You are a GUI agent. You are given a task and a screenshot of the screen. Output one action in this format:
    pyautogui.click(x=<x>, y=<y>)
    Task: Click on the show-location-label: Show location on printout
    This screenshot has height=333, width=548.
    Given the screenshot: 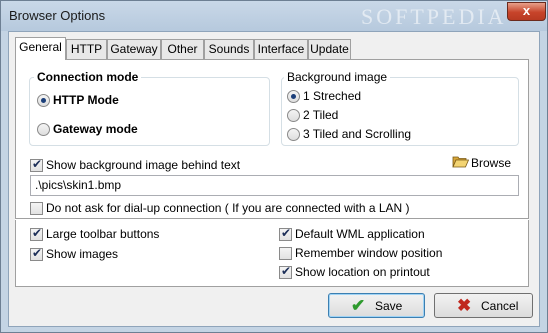 What is the action you would take?
    pyautogui.click(x=362, y=272)
    